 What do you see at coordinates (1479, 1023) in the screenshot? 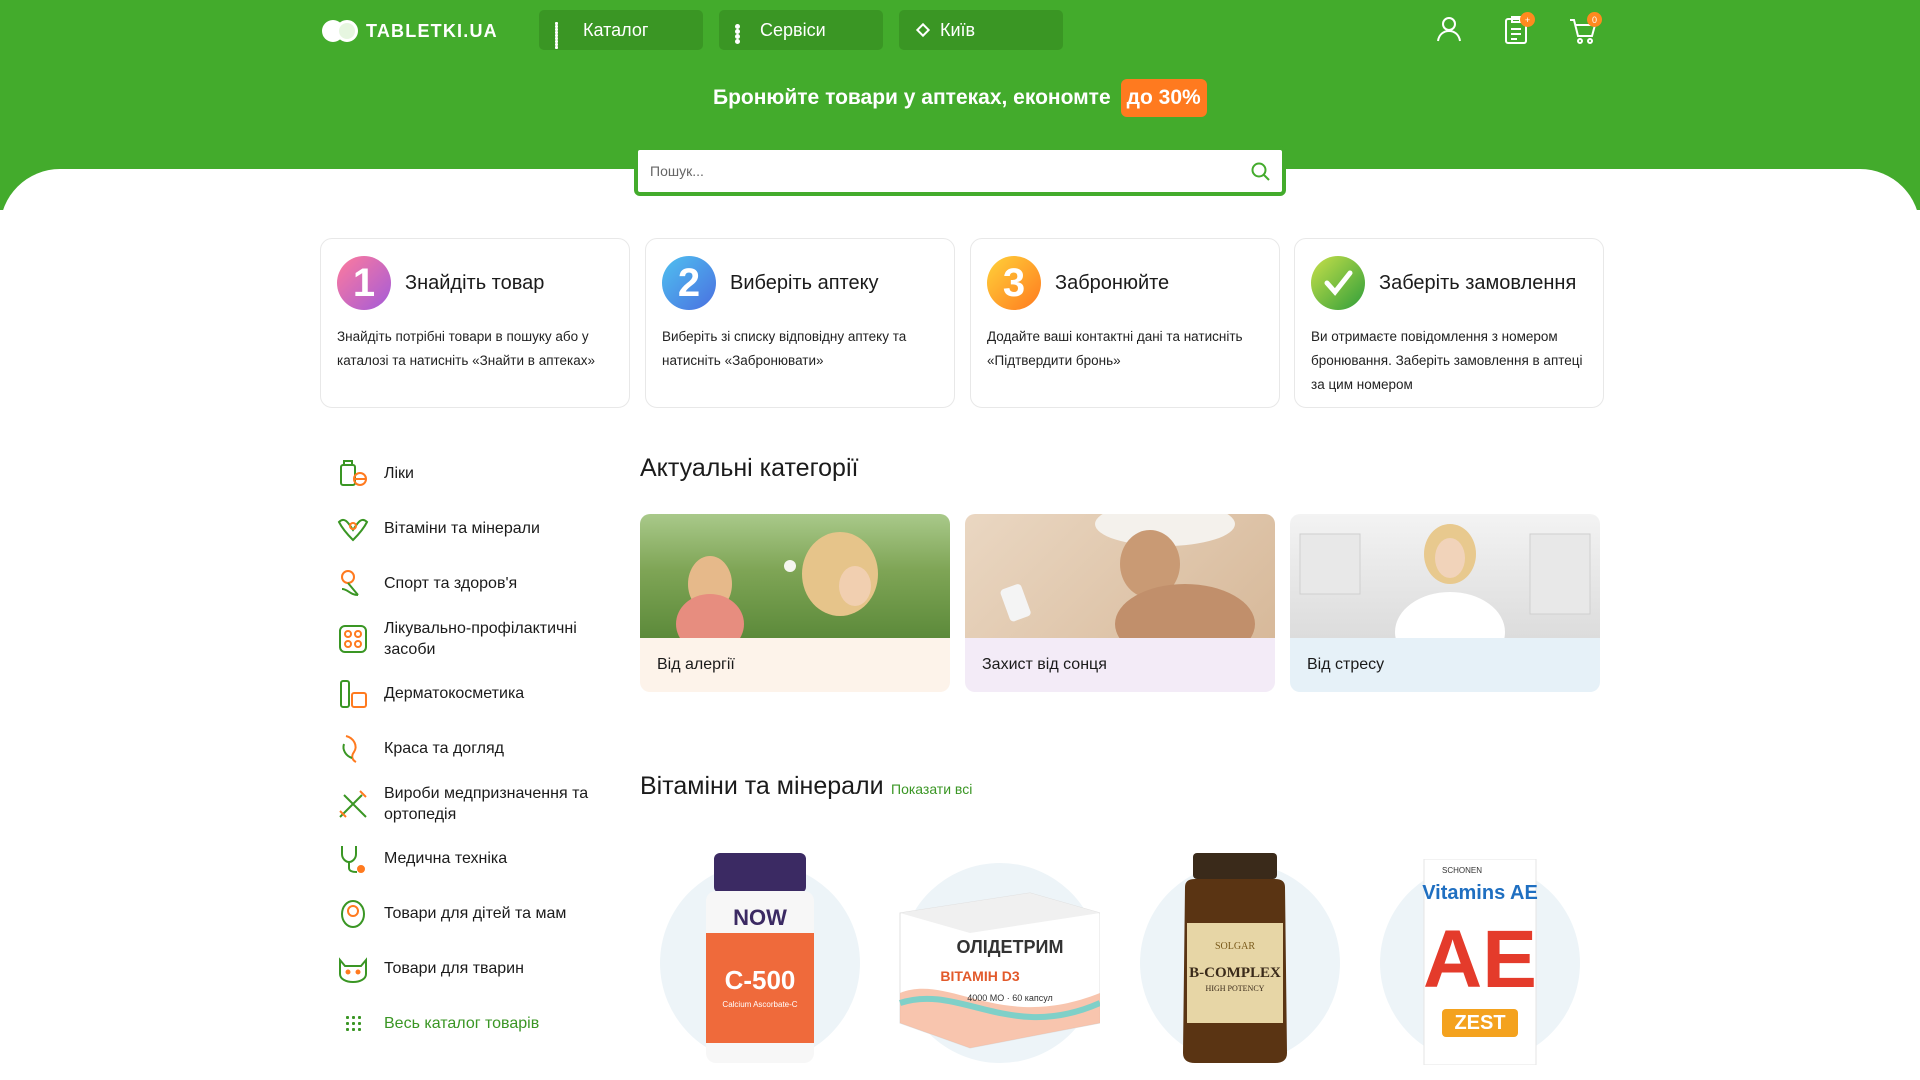
I see `product-sub: ZEST` at bounding box center [1479, 1023].